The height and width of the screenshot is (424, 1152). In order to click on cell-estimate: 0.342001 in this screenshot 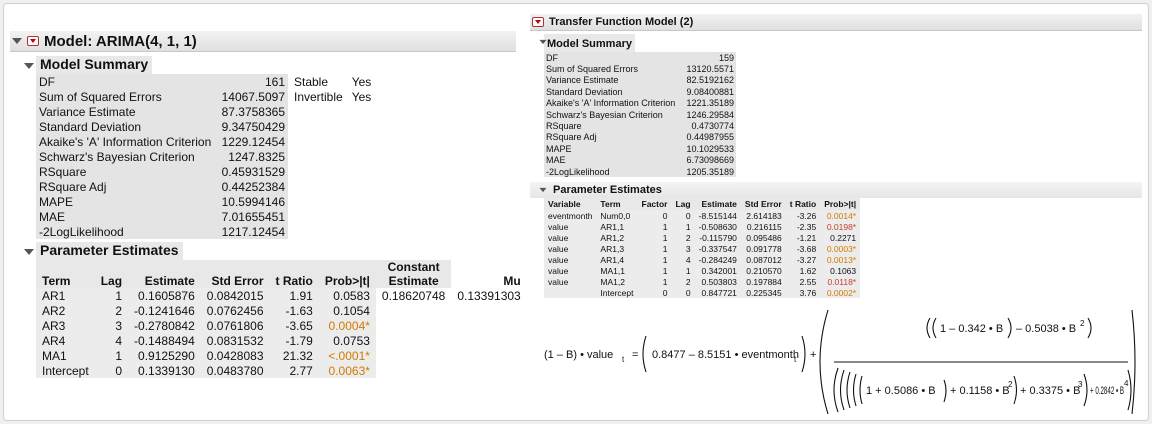, I will do `click(717, 271)`.